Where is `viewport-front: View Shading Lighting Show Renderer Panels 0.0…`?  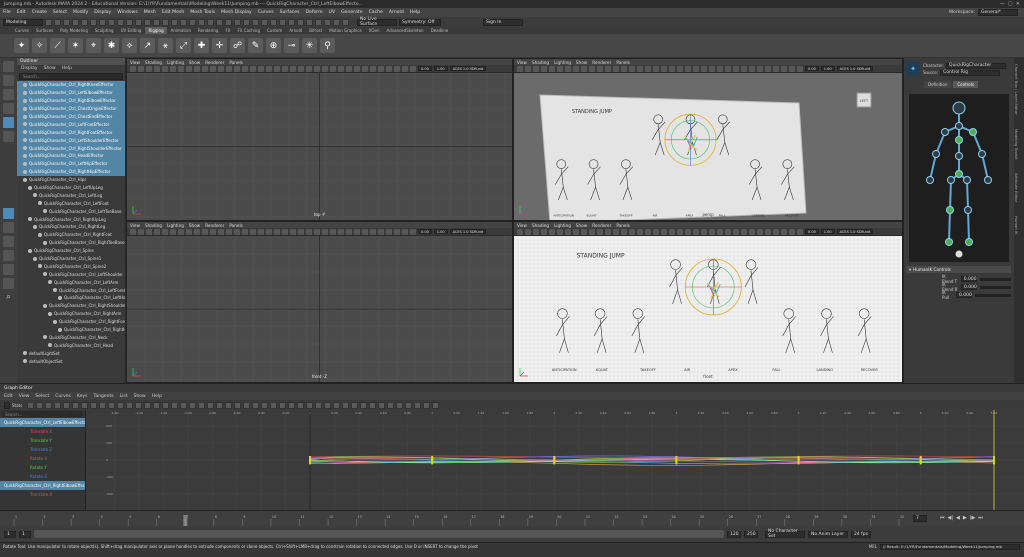 viewport-front: View Shading Lighting Show Renderer Panels 0.0… is located at coordinates (319, 302).